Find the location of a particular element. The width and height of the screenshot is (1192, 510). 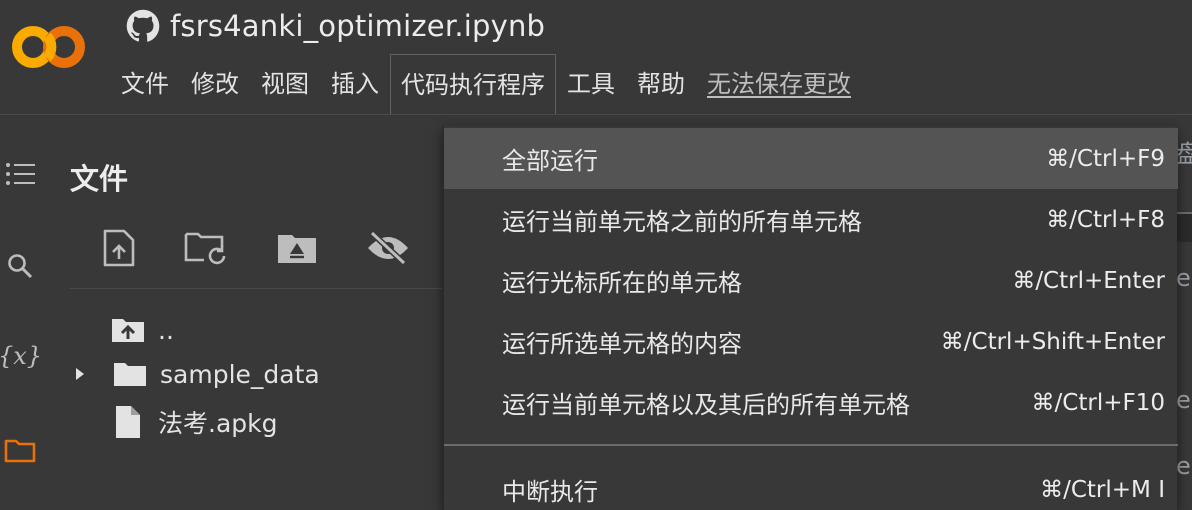

search-icon is located at coordinates (20, 266).